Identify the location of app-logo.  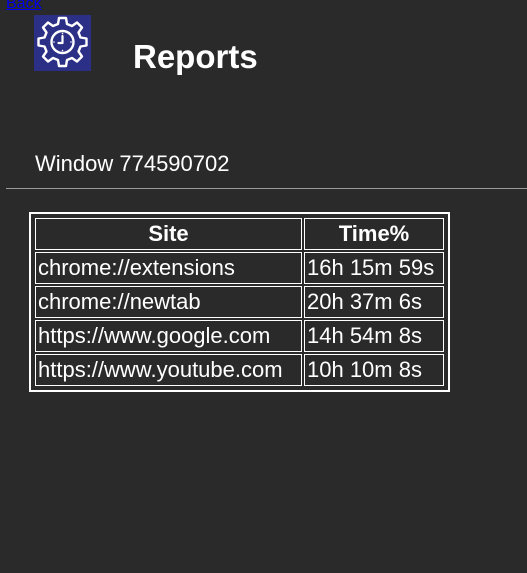
(62, 43).